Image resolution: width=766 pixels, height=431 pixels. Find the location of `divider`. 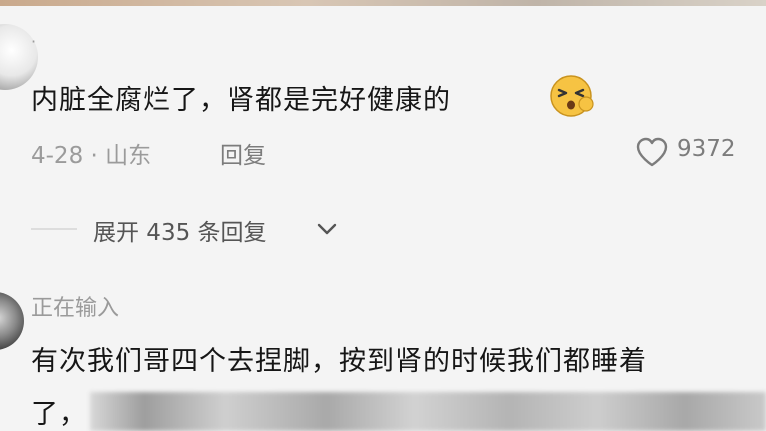

divider is located at coordinates (54, 229).